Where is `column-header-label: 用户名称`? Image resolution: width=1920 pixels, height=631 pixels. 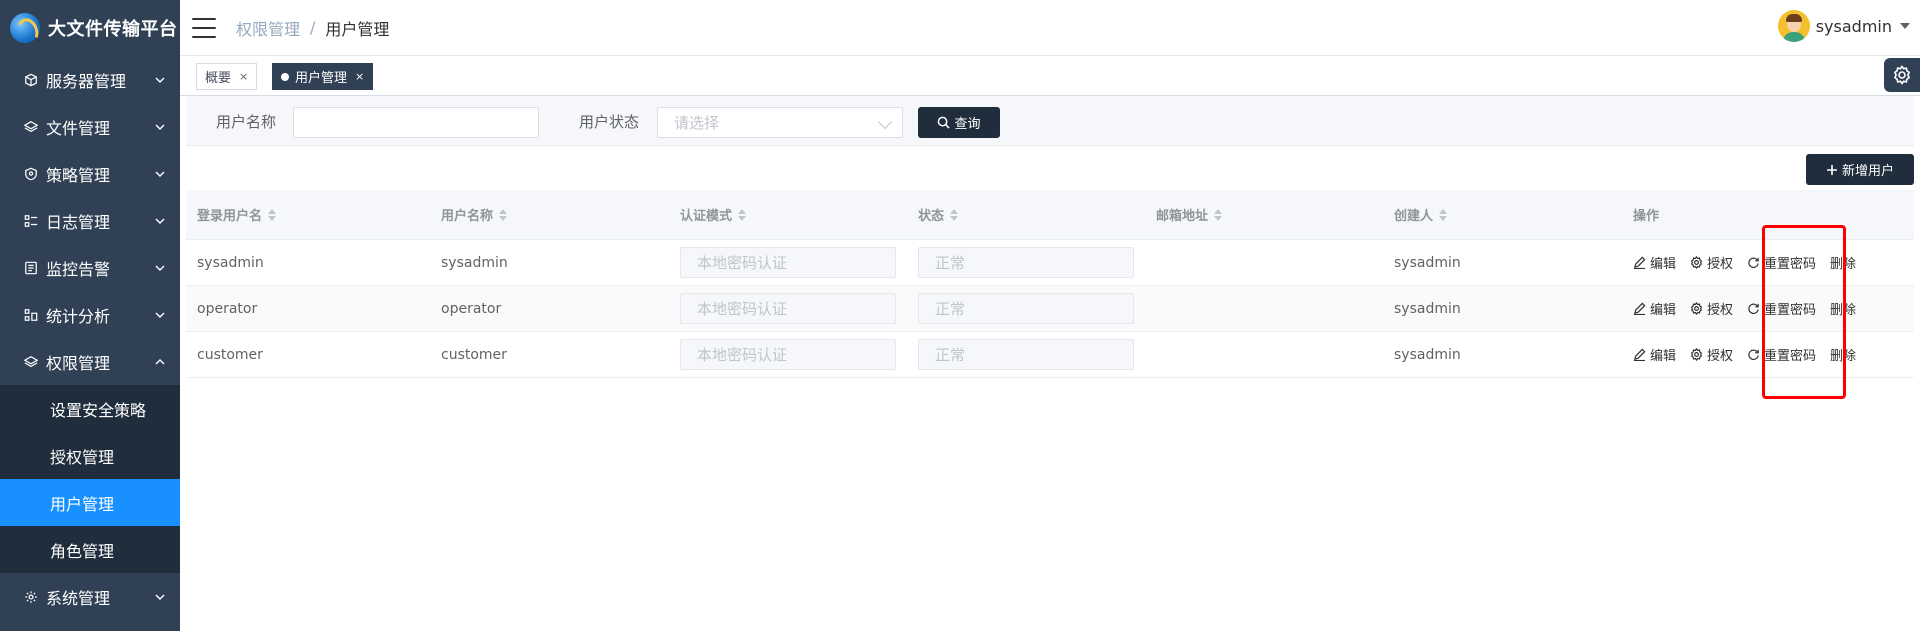
column-header-label: 用户名称 is located at coordinates (467, 216).